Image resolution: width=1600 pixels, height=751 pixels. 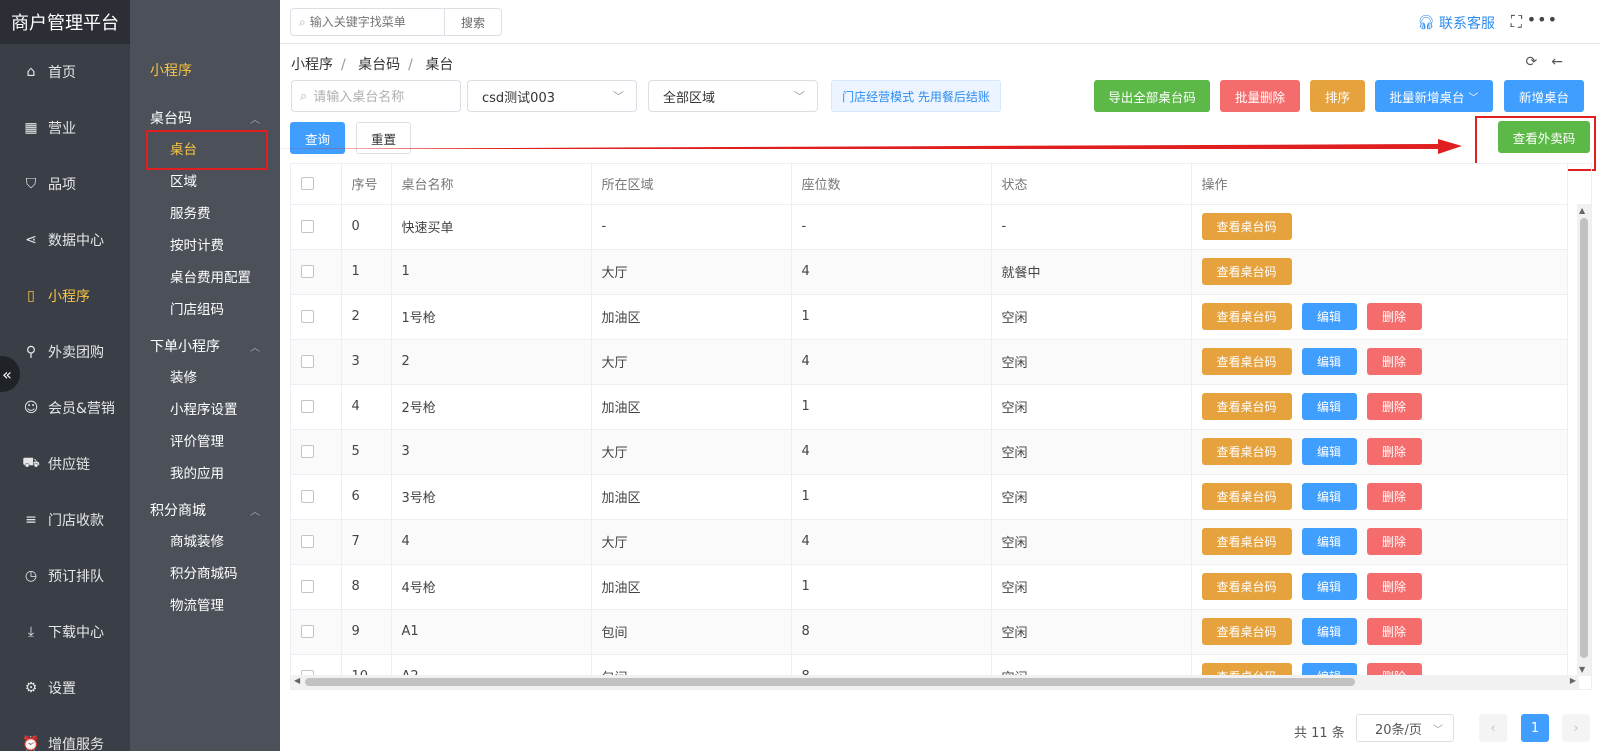 I want to click on nav-item: ☺ 会员&营销, so click(x=65, y=408).